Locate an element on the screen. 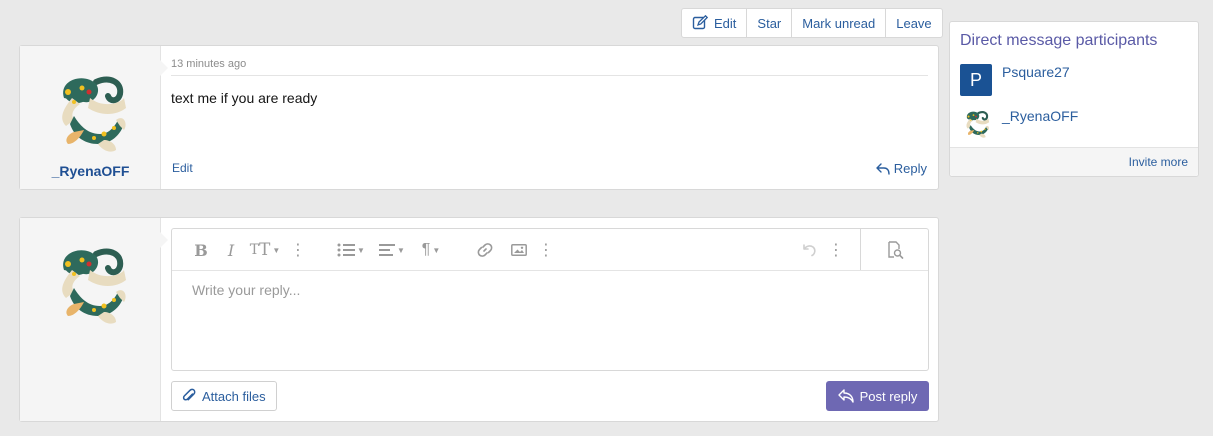 The height and width of the screenshot is (436, 1213). participants-footer: Invite more is located at coordinates (1074, 161).